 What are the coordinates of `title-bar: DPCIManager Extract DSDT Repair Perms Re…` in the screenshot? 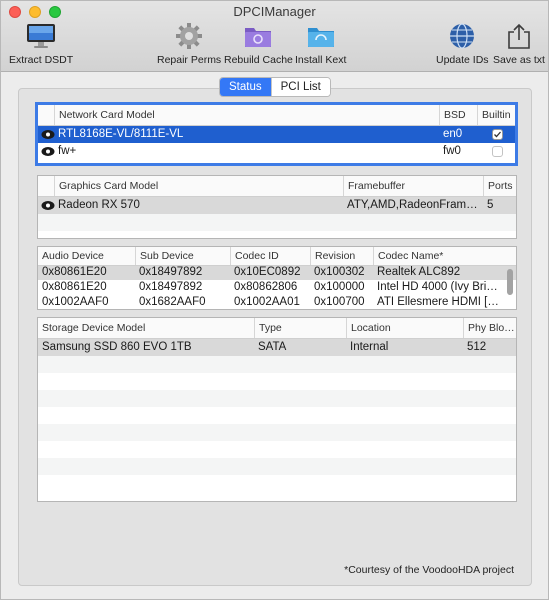 It's located at (274, 36).